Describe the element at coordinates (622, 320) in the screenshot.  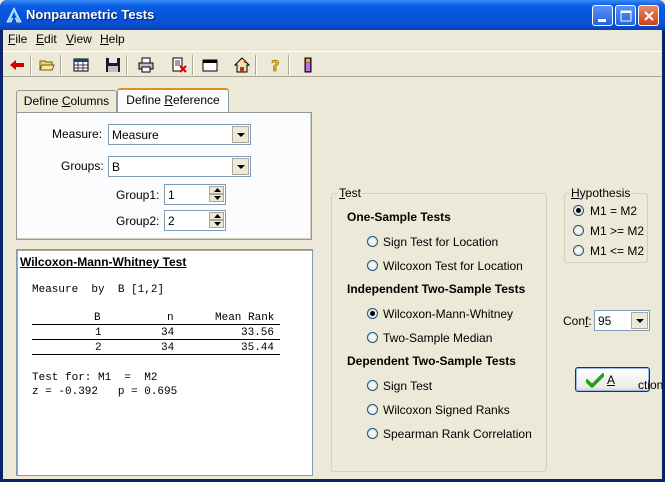
I see `conf-combo: 95` at that location.